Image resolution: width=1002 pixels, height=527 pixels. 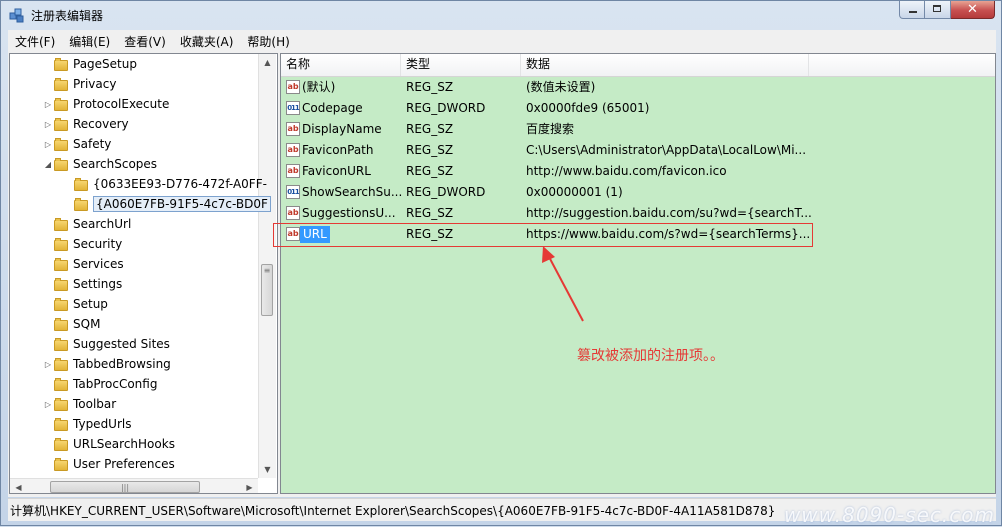 What do you see at coordinates (75, 304) in the screenshot?
I see `tree-item: Setup` at bounding box center [75, 304].